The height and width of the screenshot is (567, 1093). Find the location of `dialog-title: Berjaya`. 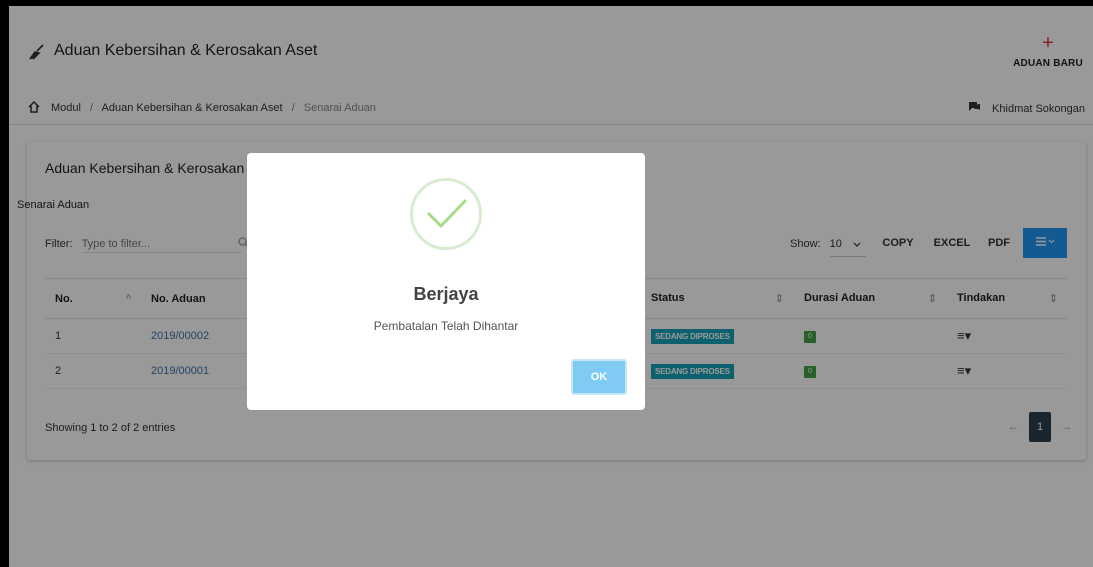

dialog-title: Berjaya is located at coordinates (446, 294).